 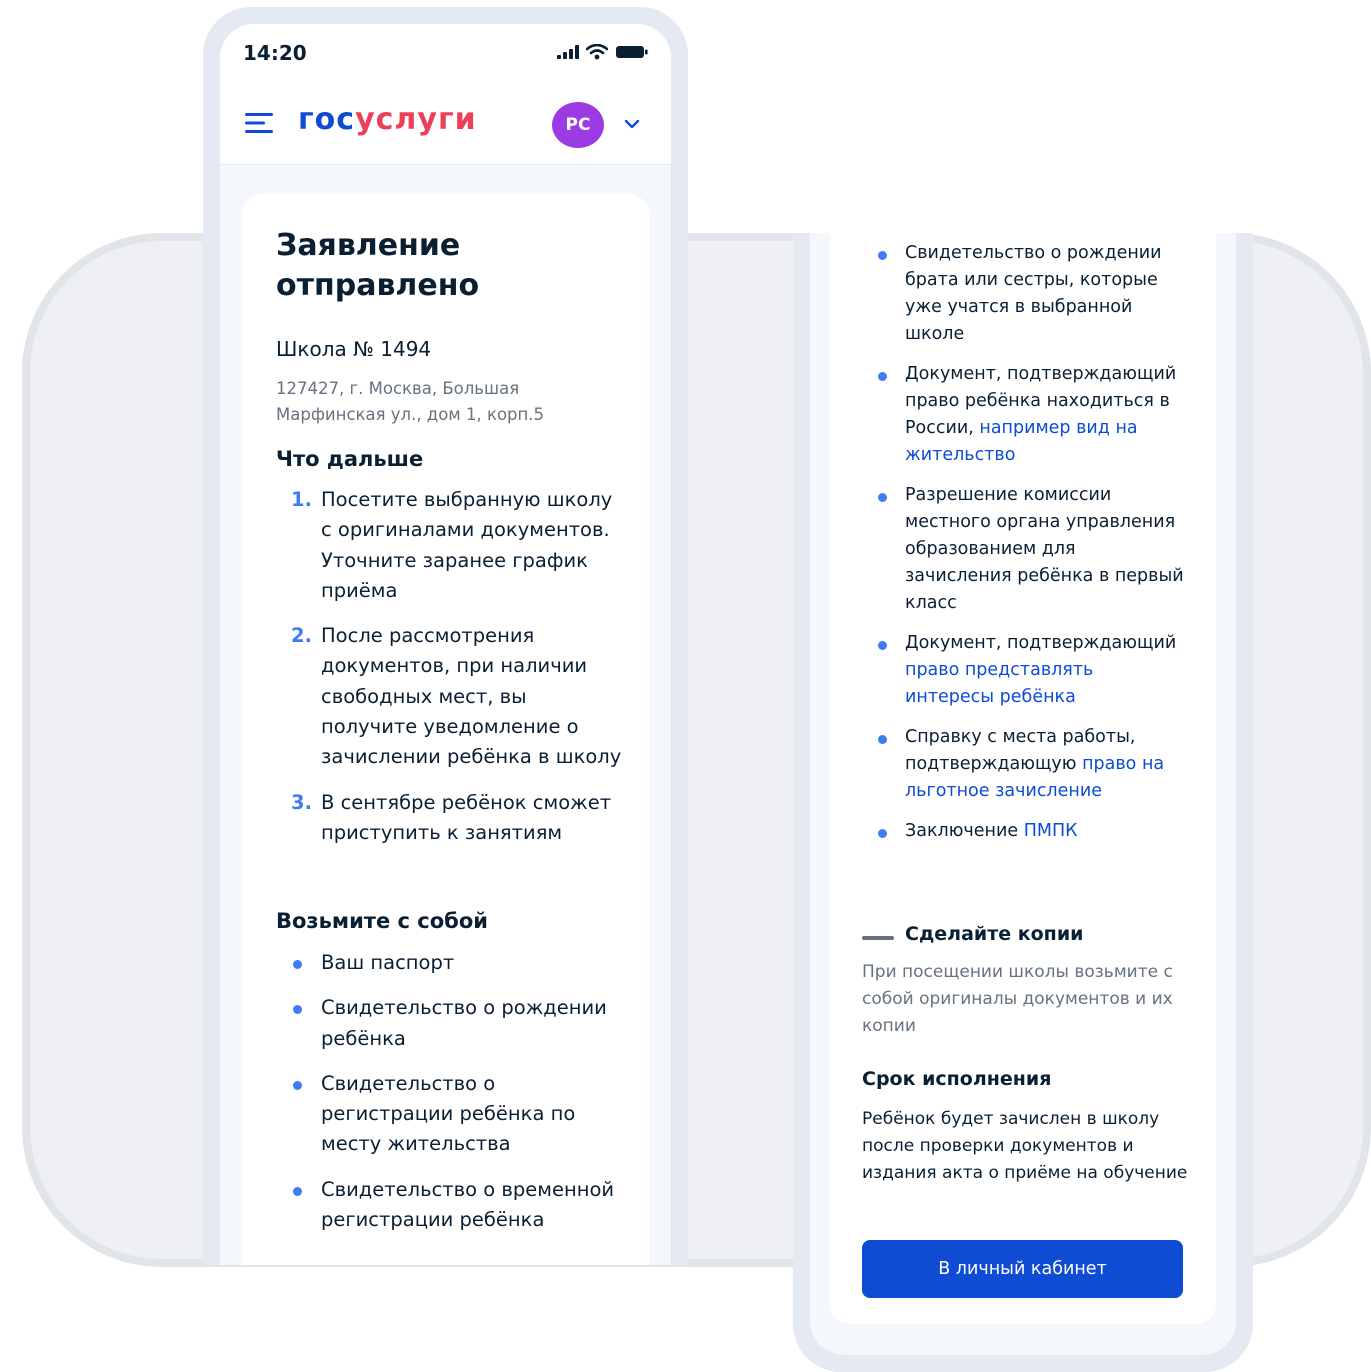 What do you see at coordinates (416, 119) in the screenshot?
I see `logo-part-uslugi: услуги` at bounding box center [416, 119].